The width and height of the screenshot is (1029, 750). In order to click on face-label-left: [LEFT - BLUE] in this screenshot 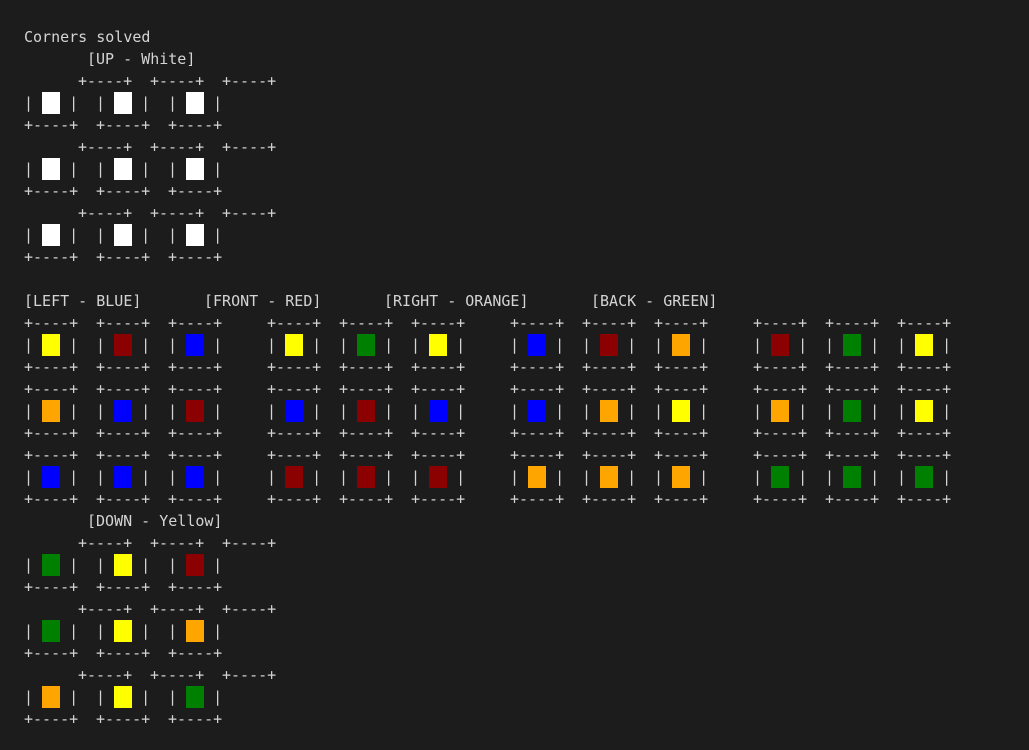, I will do `click(83, 301)`.